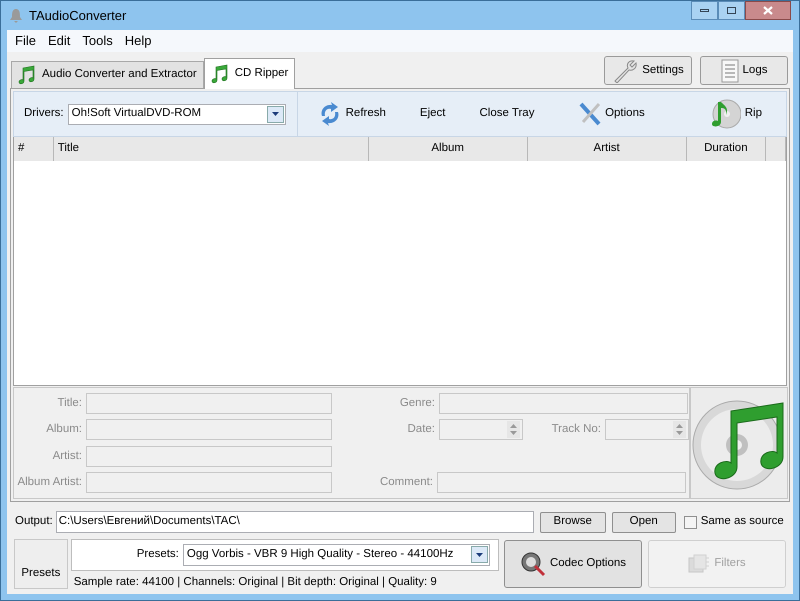 The height and width of the screenshot is (601, 800). I want to click on toolbar-button: Refresh, so click(352, 114).